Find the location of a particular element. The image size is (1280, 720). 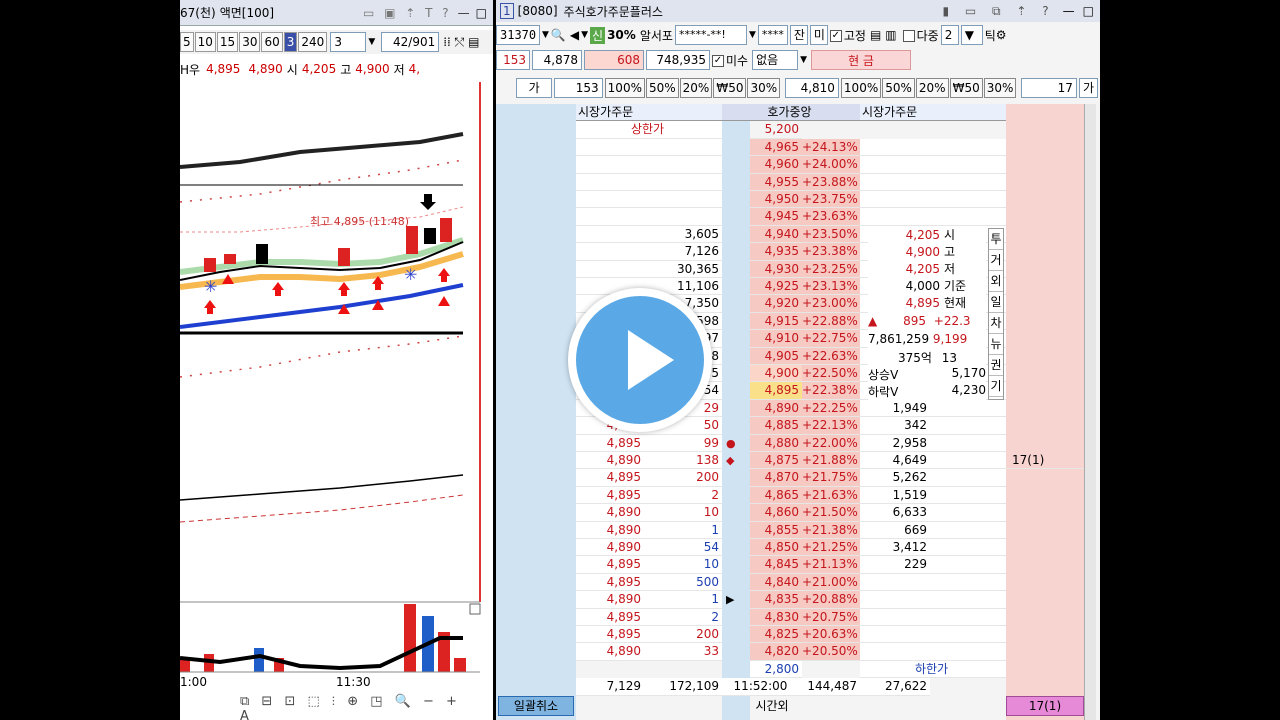

bid-row: 4,895 10 4,845 +21.13% 229 is located at coordinates (796, 565).